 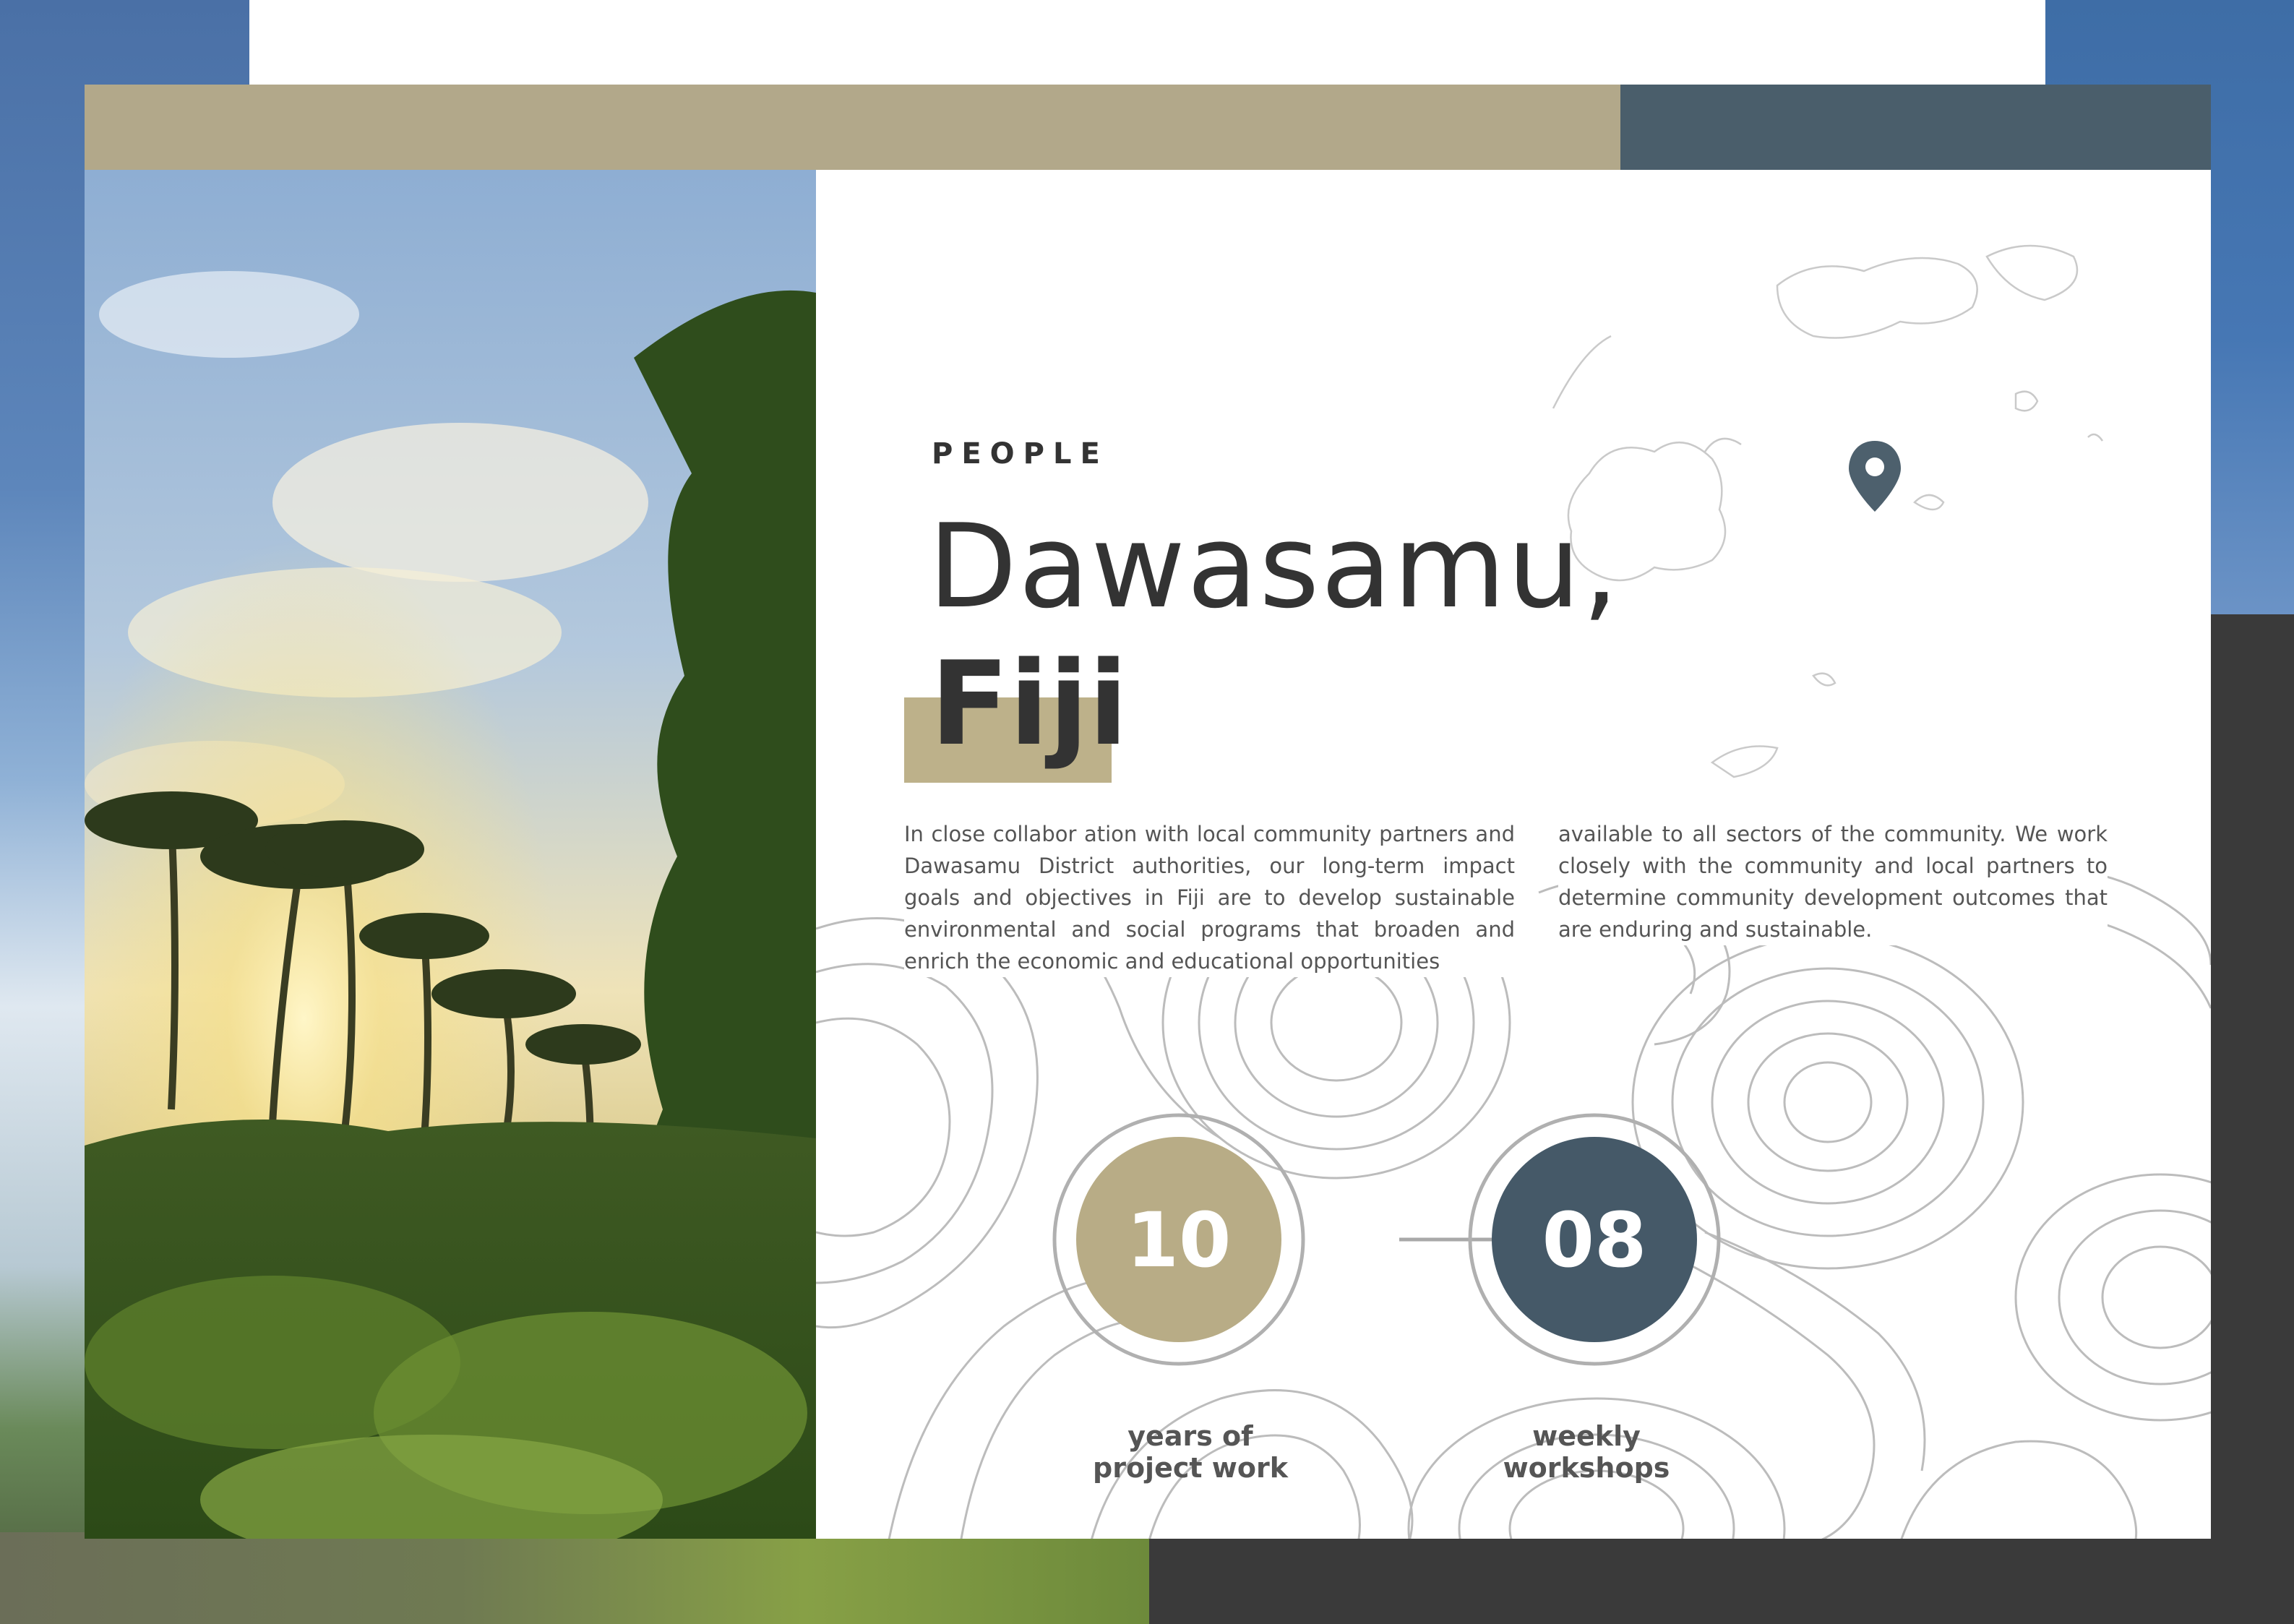 What do you see at coordinates (1721, 1578) in the screenshot?
I see `background-dark-bottom` at bounding box center [1721, 1578].